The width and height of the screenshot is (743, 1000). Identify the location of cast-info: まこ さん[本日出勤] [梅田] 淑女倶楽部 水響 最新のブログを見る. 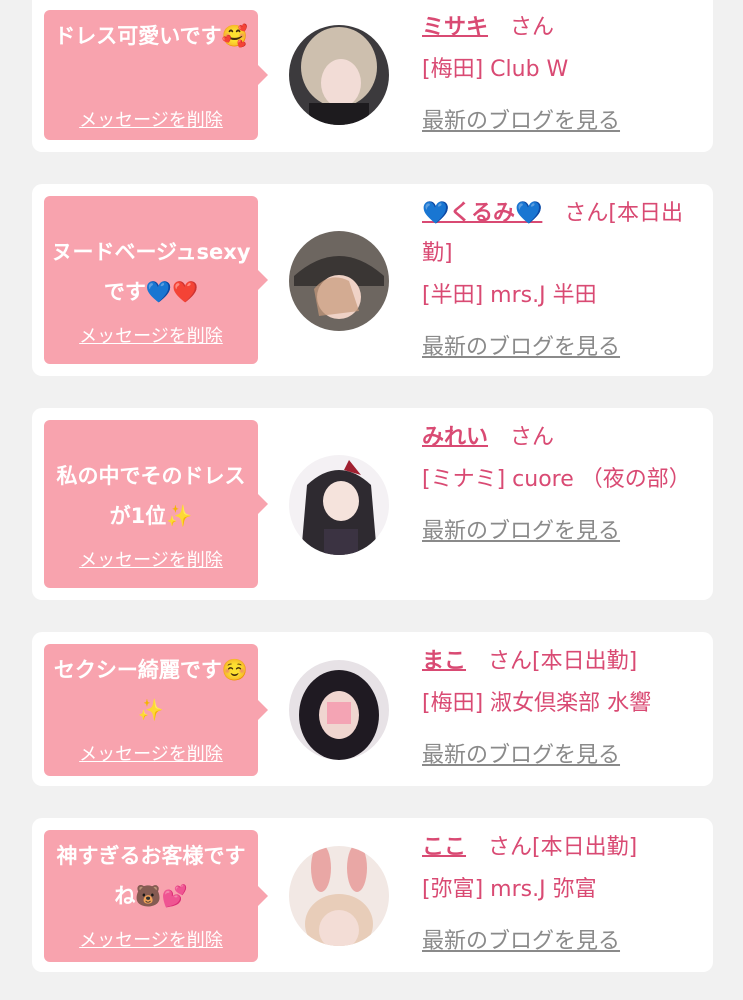
(564, 709).